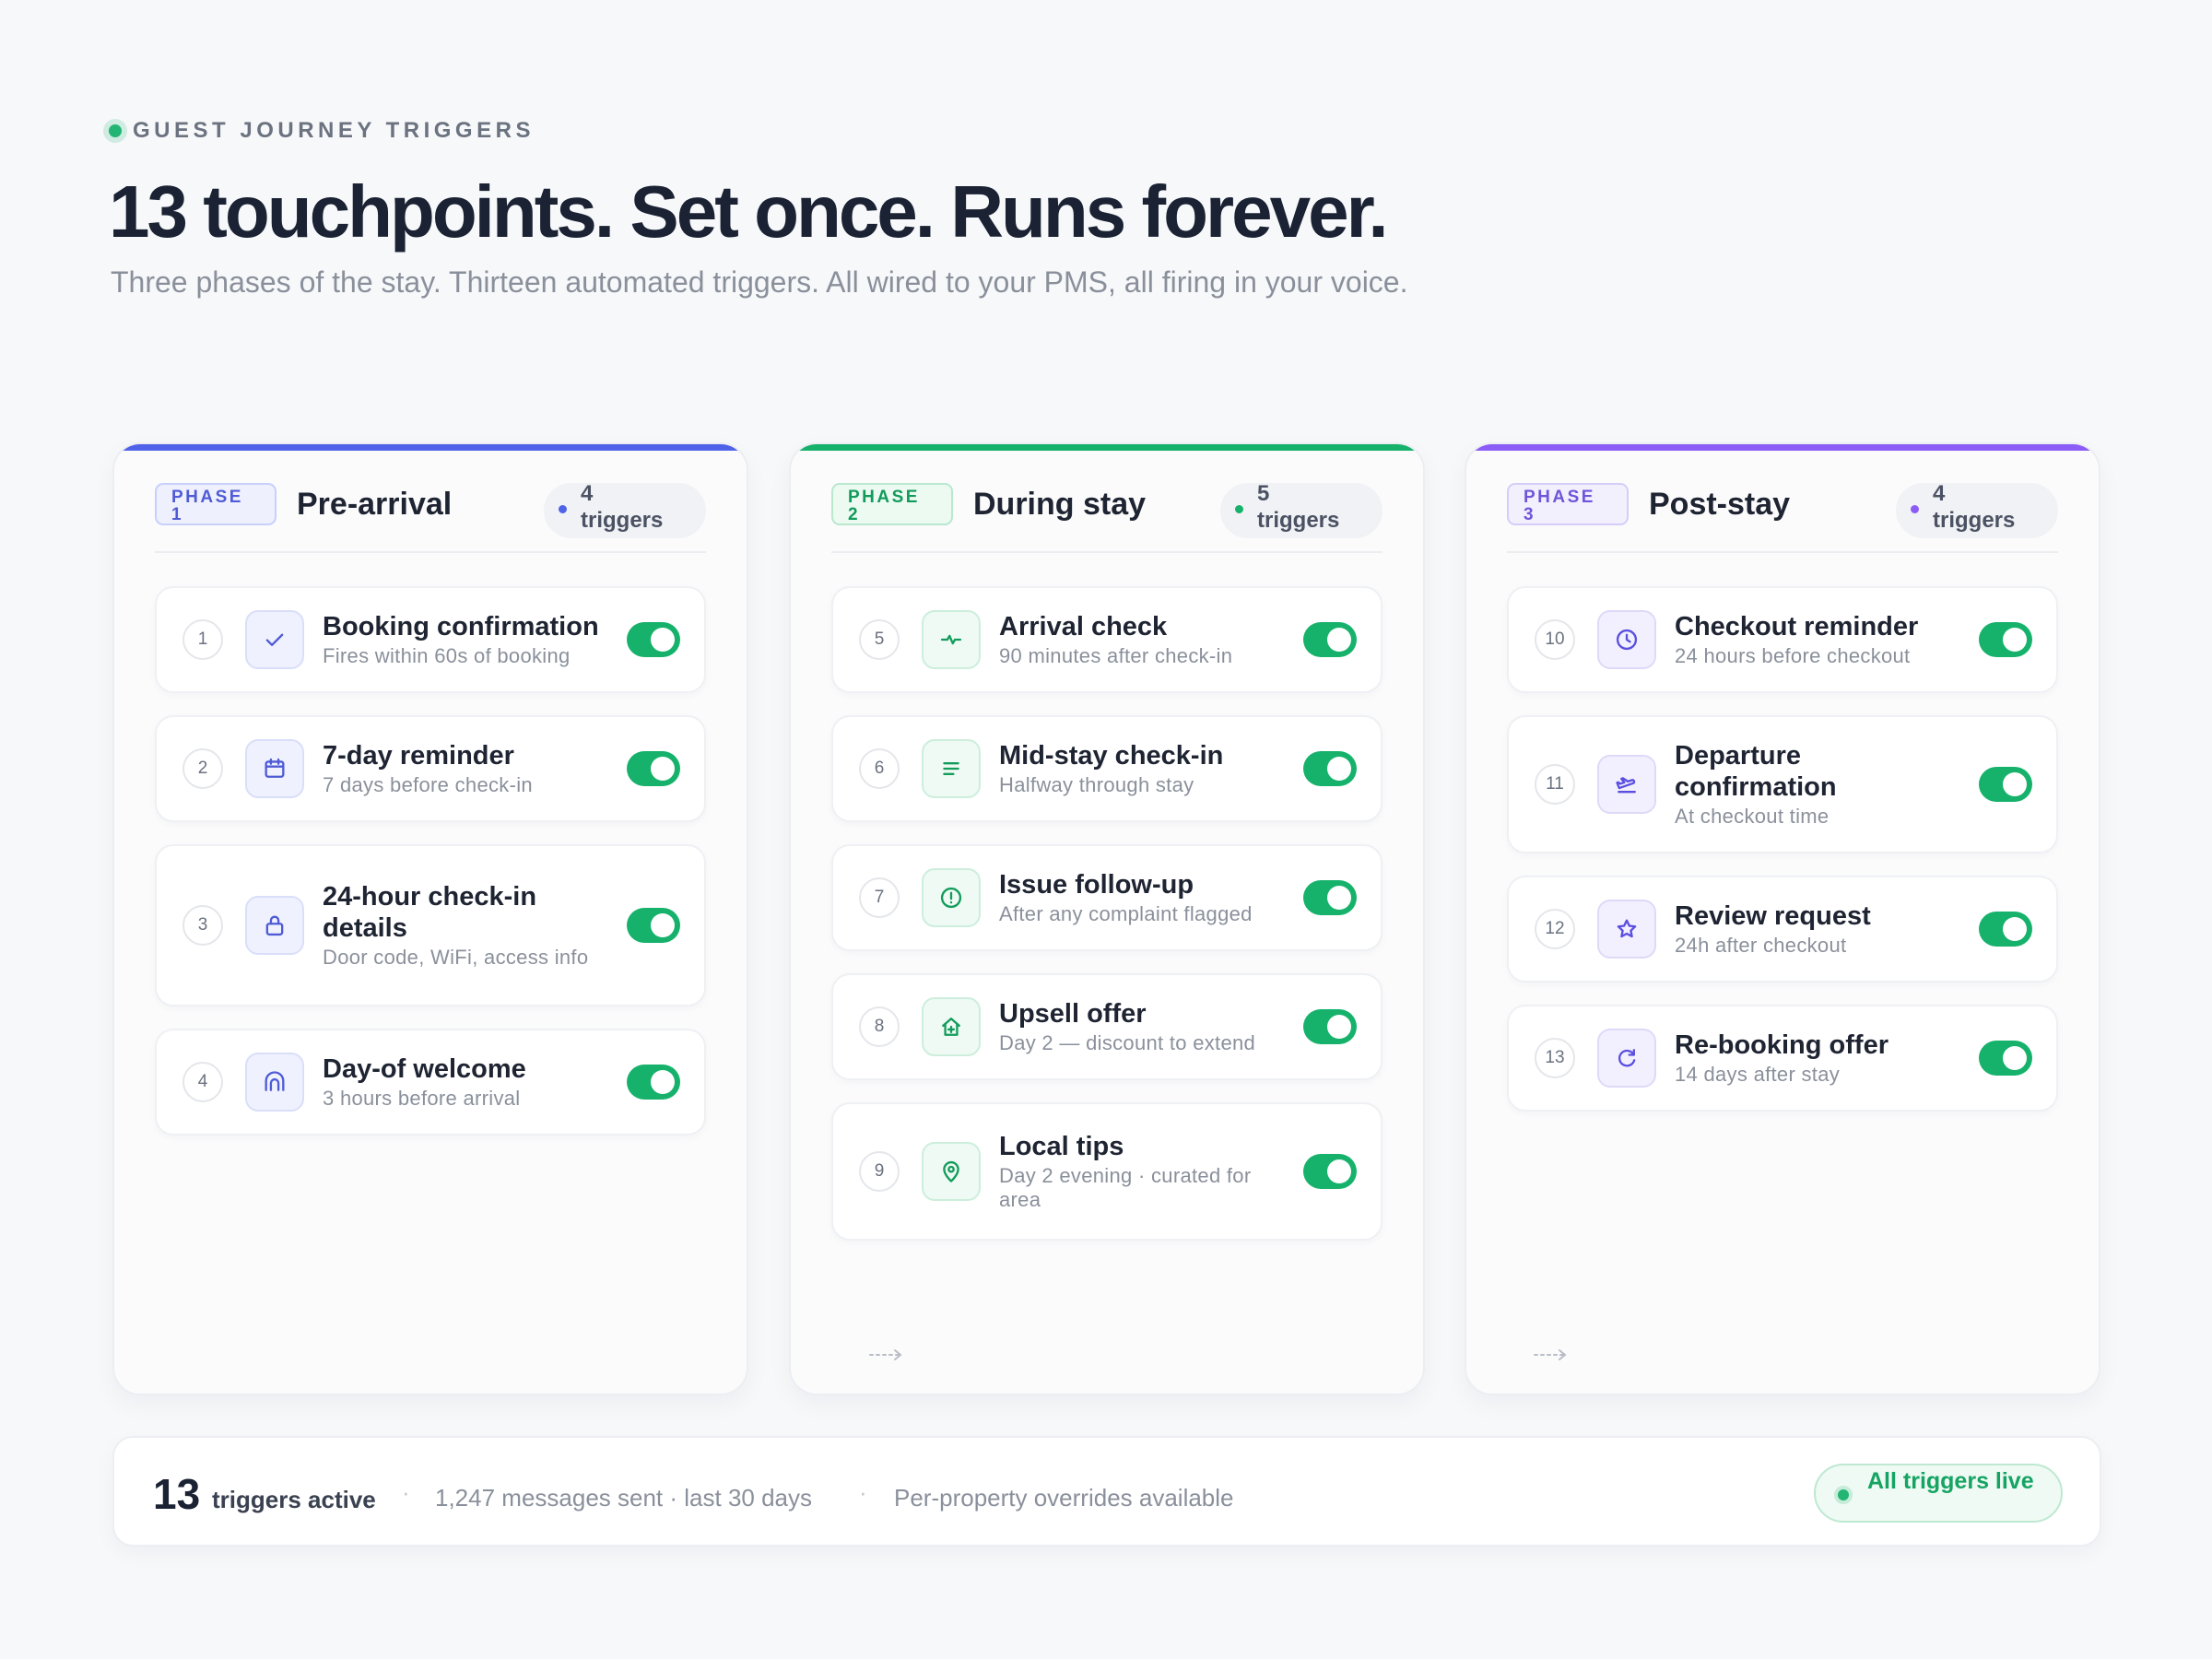  I want to click on trigger-title: Mid-stay check-in, so click(1111, 756).